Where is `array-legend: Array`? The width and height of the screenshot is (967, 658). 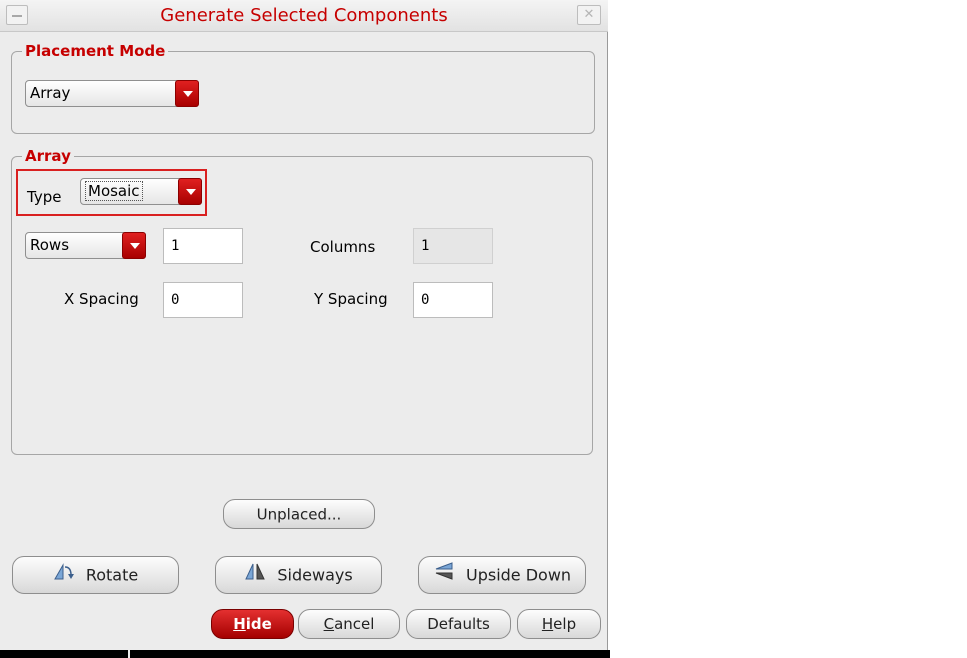
array-legend: Array is located at coordinates (48, 156).